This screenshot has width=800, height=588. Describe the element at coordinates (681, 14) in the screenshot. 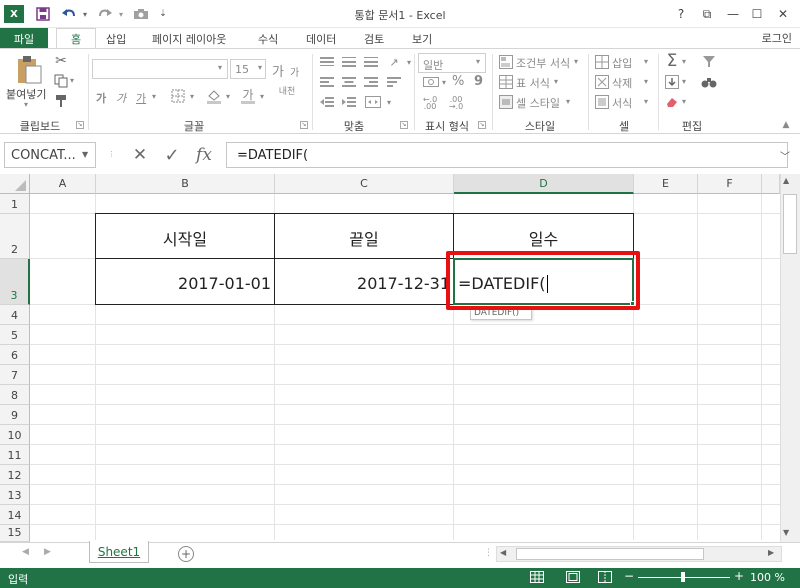

I see `help-button: ?` at that location.